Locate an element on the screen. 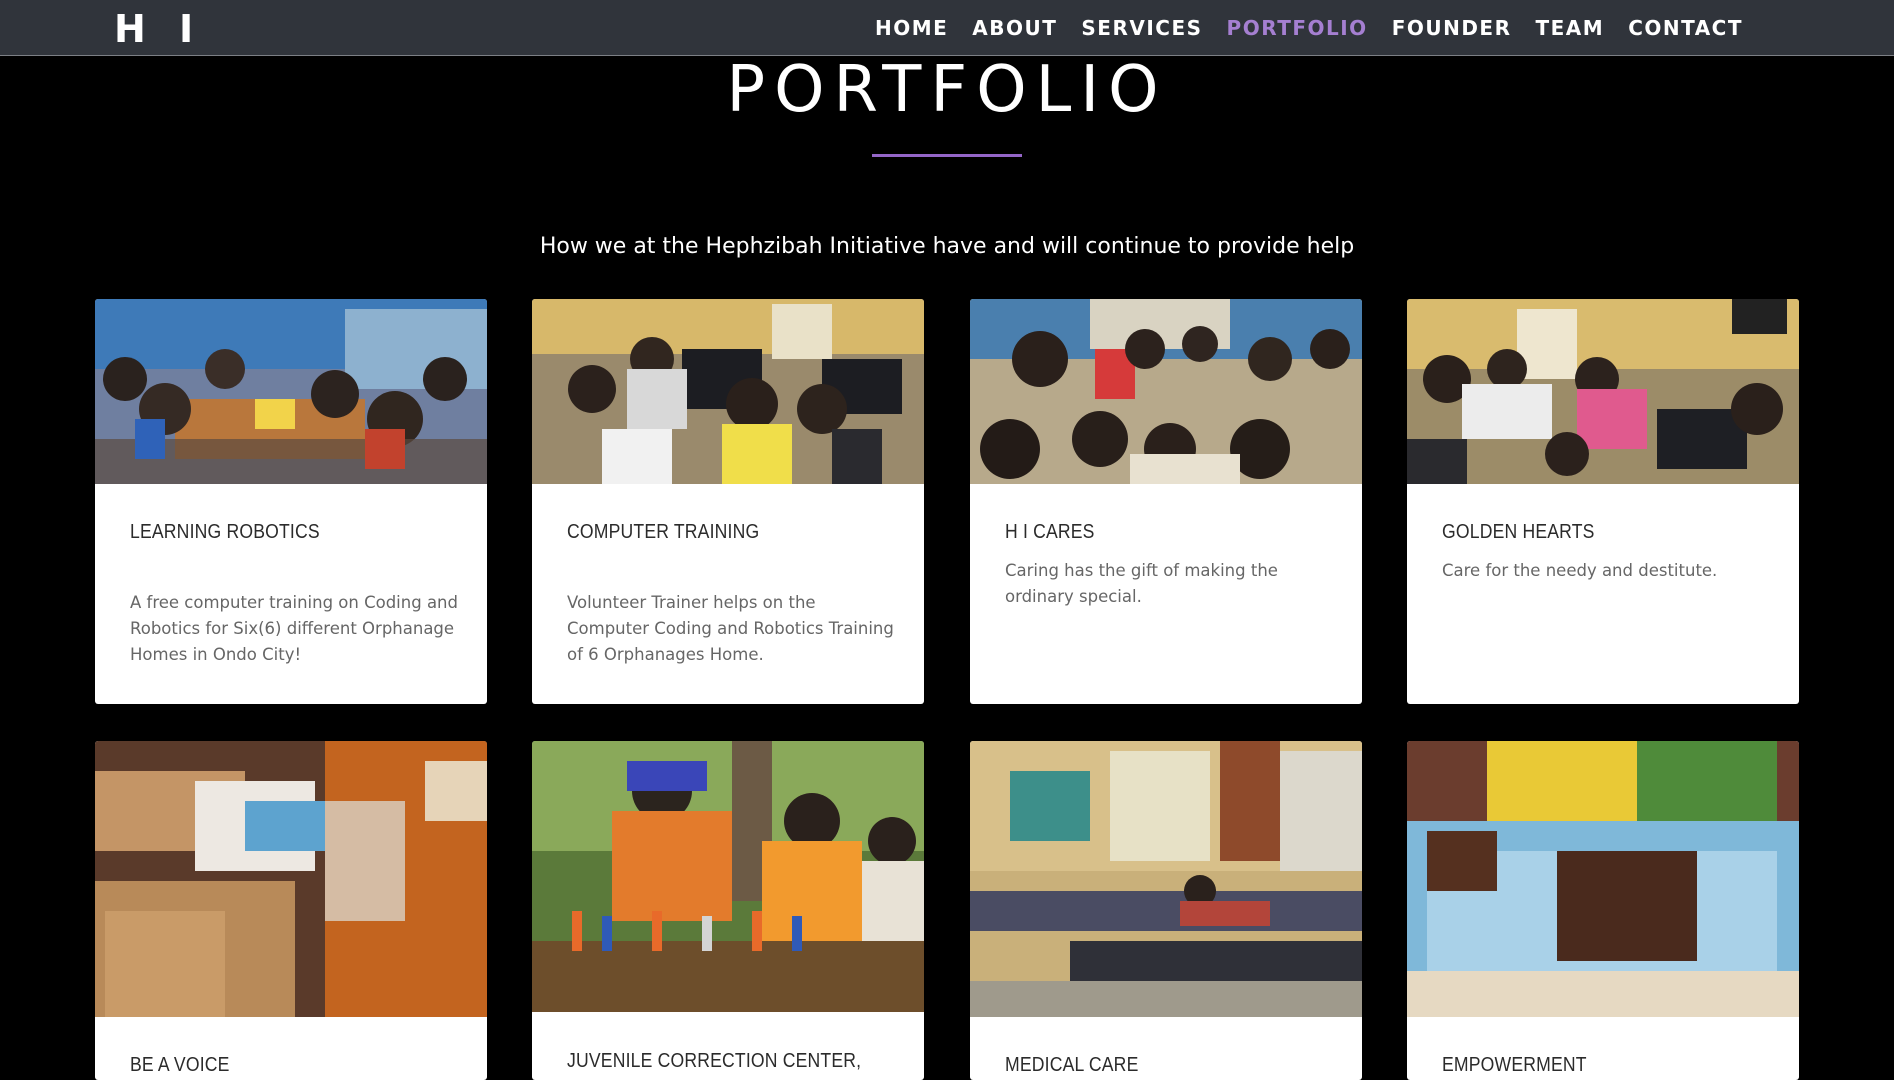  nav-portfolio: PORTFOLIO is located at coordinates (1297, 28).